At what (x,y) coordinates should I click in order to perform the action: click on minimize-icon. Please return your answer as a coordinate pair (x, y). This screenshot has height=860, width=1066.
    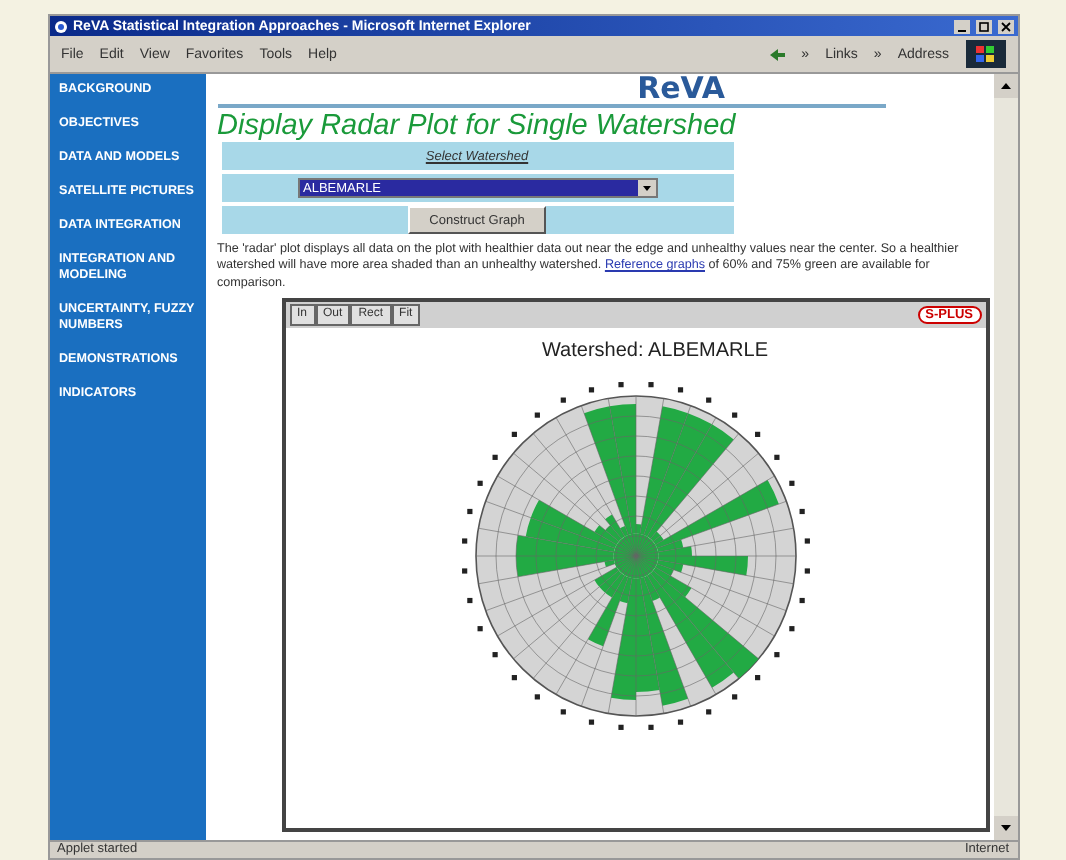
    Looking at the image, I should click on (961, 26).